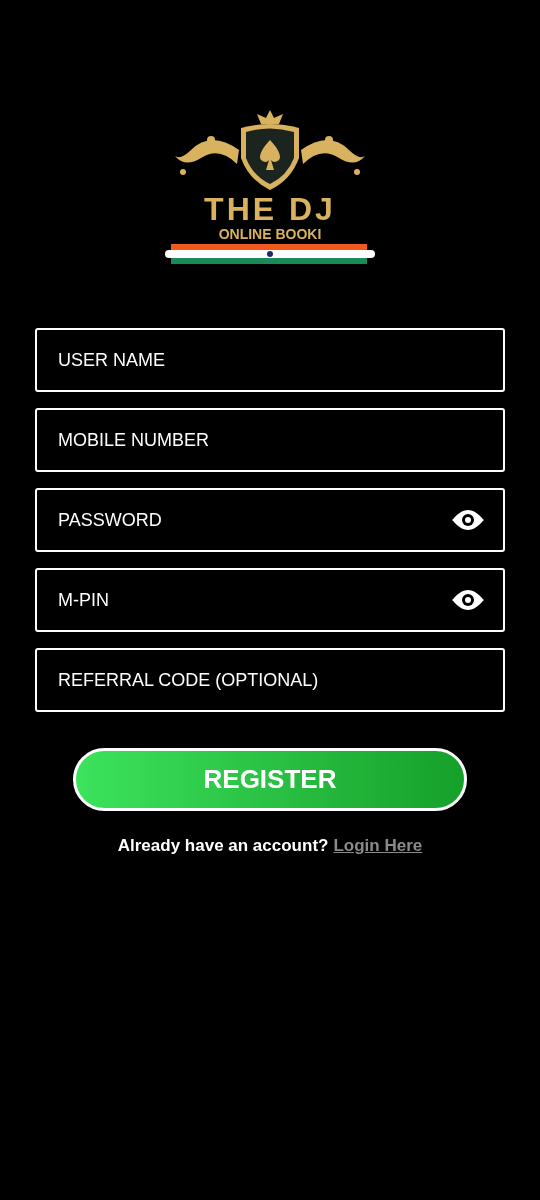  What do you see at coordinates (270, 520) in the screenshot?
I see `input-field: PASSWORD` at bounding box center [270, 520].